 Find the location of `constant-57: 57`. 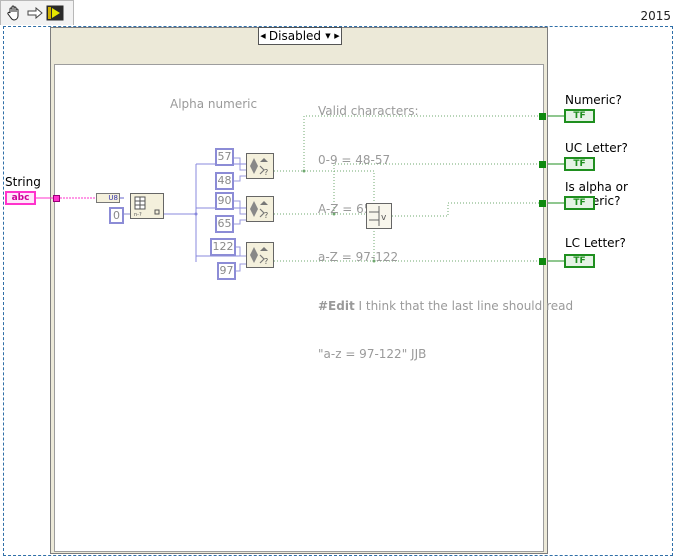

constant-57: 57 is located at coordinates (224, 157).